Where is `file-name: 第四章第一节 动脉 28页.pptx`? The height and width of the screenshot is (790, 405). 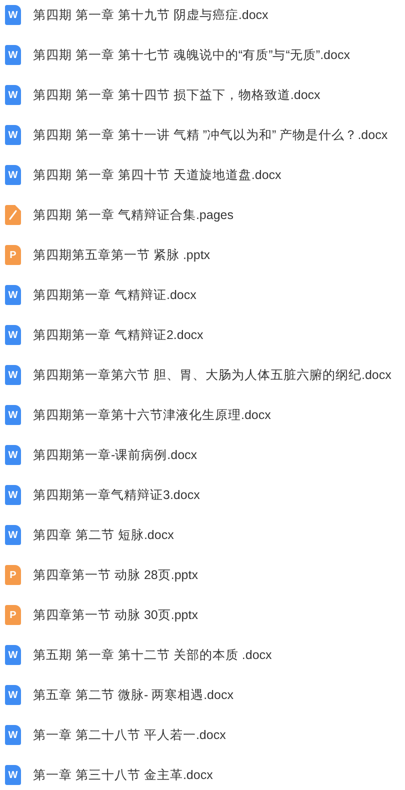 file-name: 第四章第一节 动脉 28页.pptx is located at coordinates (115, 575).